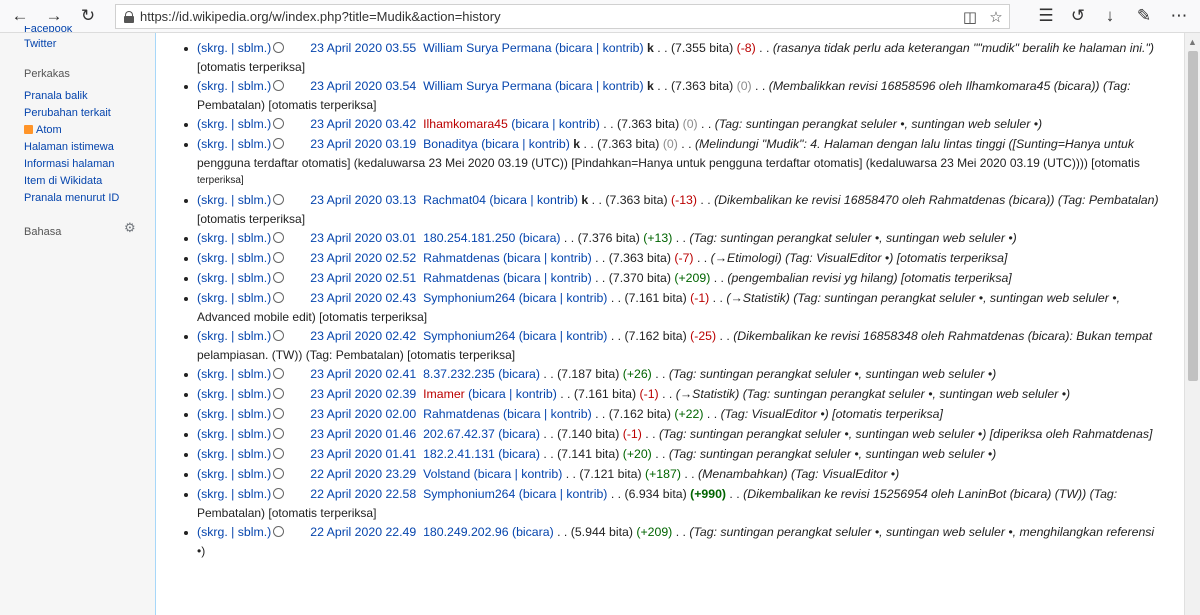  Describe the element at coordinates (459, 374) in the screenshot. I see `user-link: 8.37.232.235` at that location.